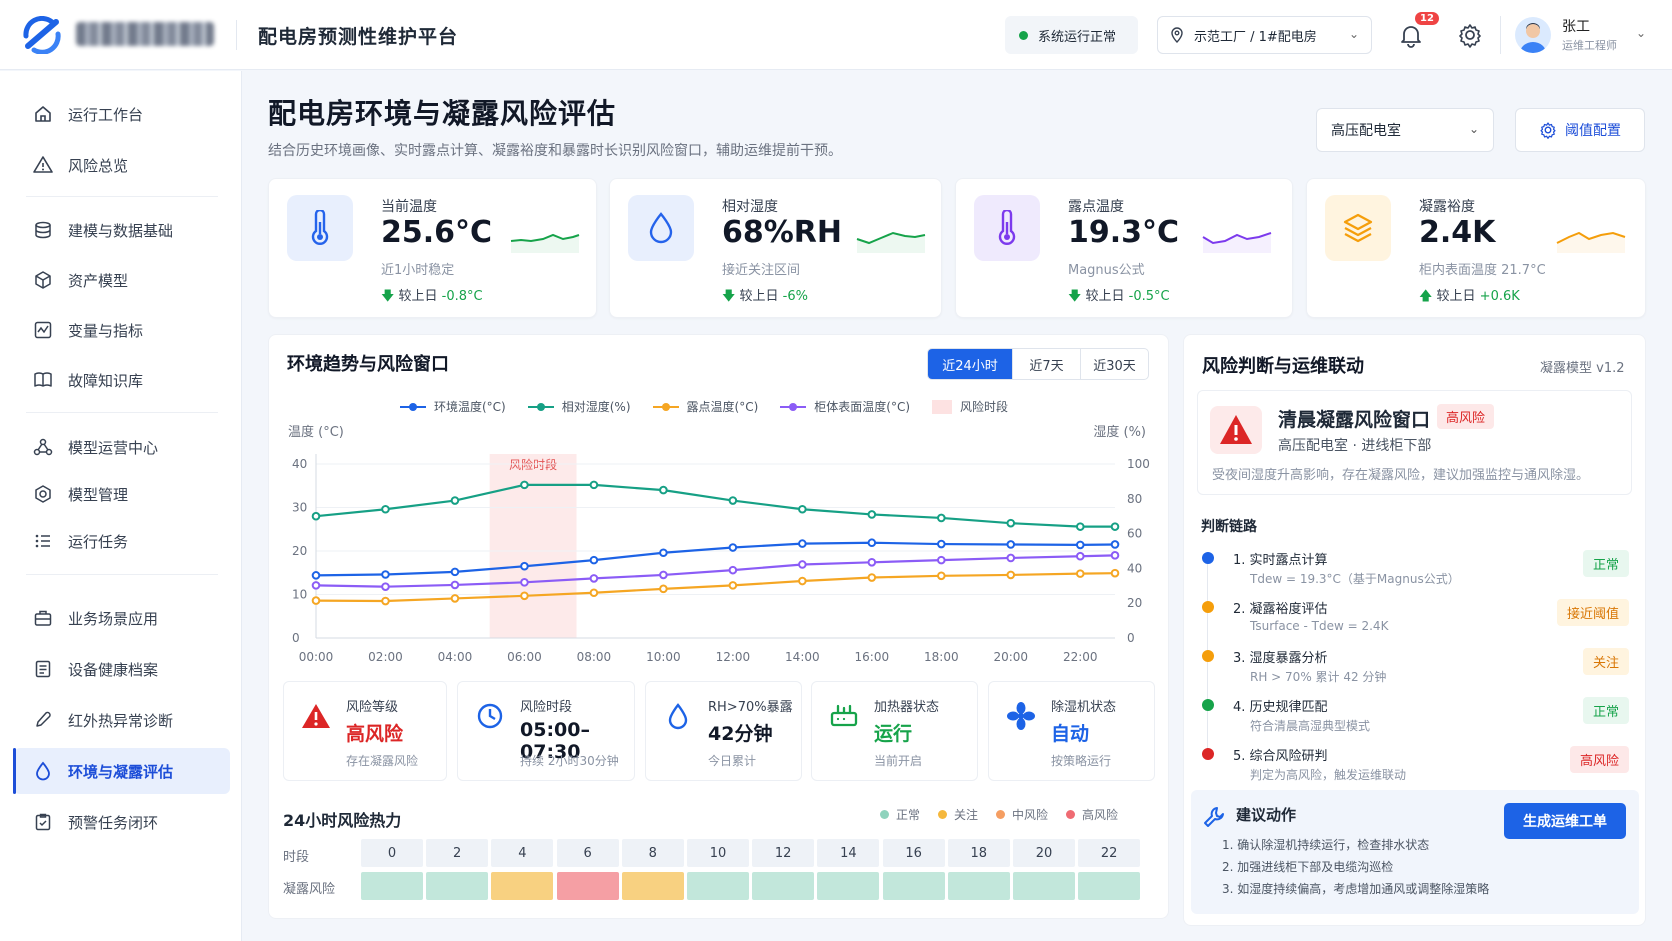 This screenshot has height=941, width=1672. What do you see at coordinates (1366, 131) in the screenshot?
I see `room-select-value: 高压配电室` at bounding box center [1366, 131].